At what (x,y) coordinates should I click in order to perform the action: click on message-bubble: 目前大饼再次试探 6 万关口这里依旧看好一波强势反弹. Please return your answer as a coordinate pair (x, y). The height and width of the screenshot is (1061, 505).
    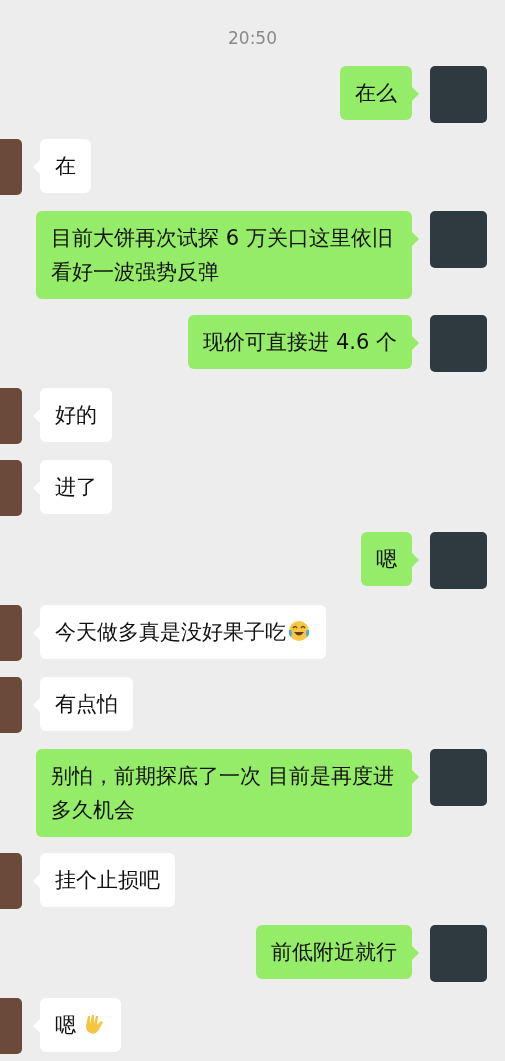
    Looking at the image, I should click on (224, 254).